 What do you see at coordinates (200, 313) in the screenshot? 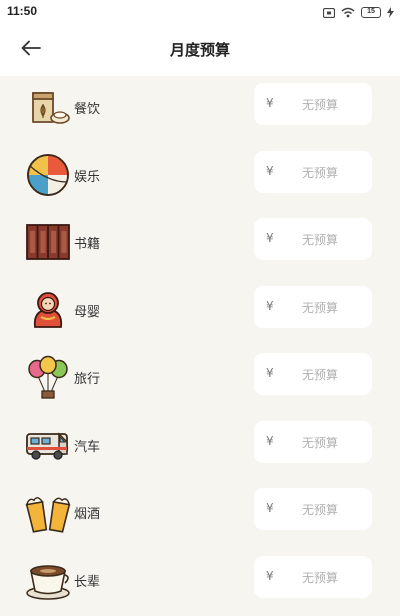
I see `category-row-baby: 母婴 ¥ 无预算` at bounding box center [200, 313].